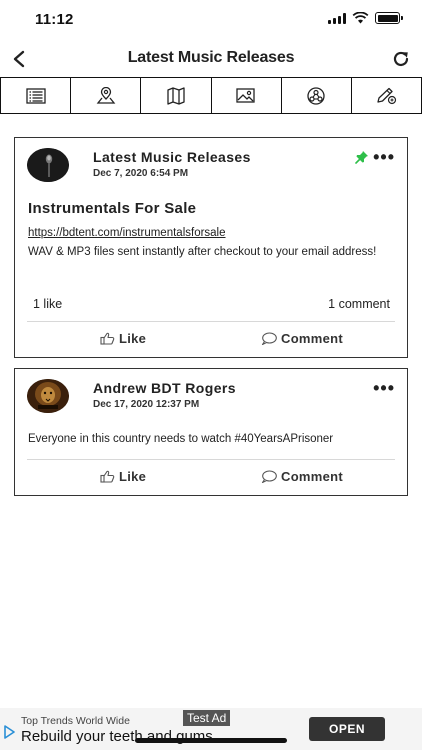 This screenshot has height=750, width=422. I want to click on list-icon, so click(35, 95).